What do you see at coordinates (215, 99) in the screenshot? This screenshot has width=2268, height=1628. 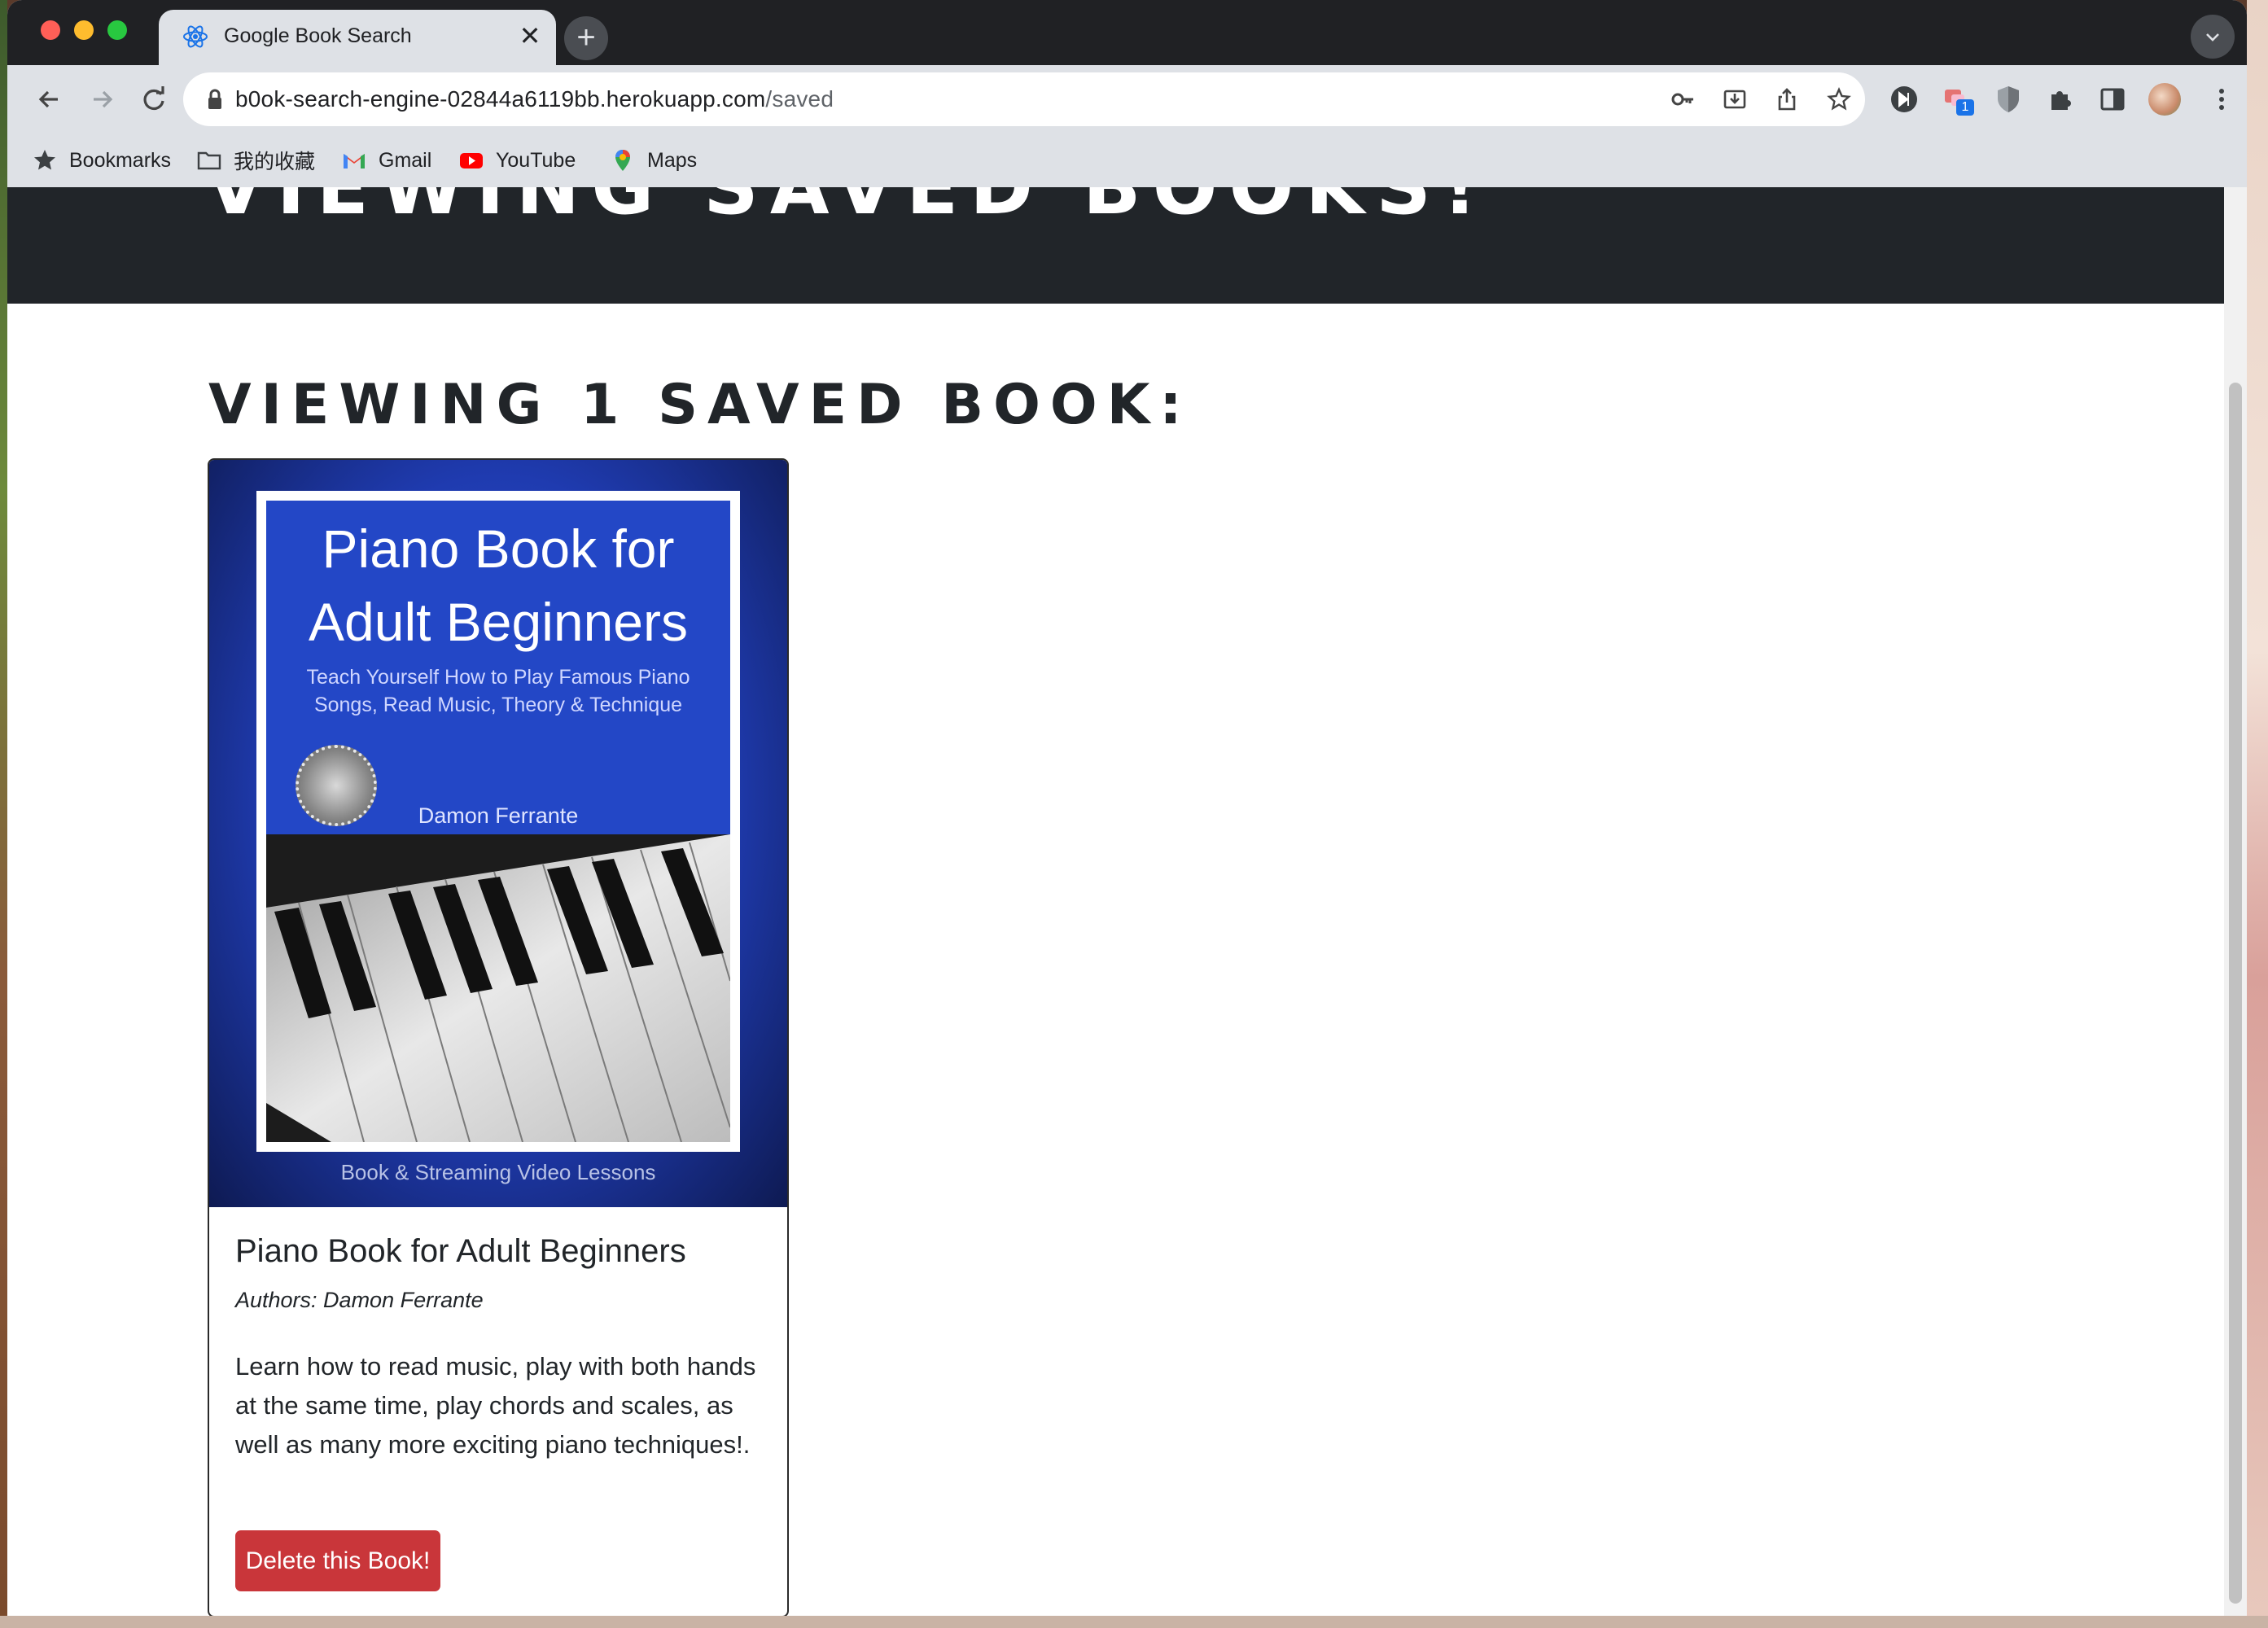 I see `lock-icon` at bounding box center [215, 99].